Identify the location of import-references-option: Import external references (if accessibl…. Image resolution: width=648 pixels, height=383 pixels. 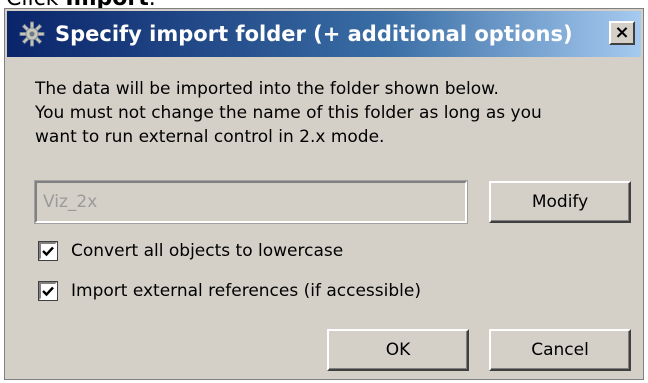
(229, 291).